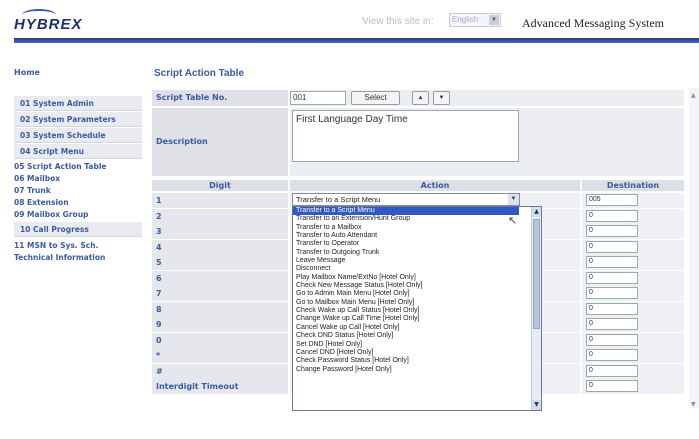  I want to click on page-scrollbar: ▲ ▼, so click(694, 248).